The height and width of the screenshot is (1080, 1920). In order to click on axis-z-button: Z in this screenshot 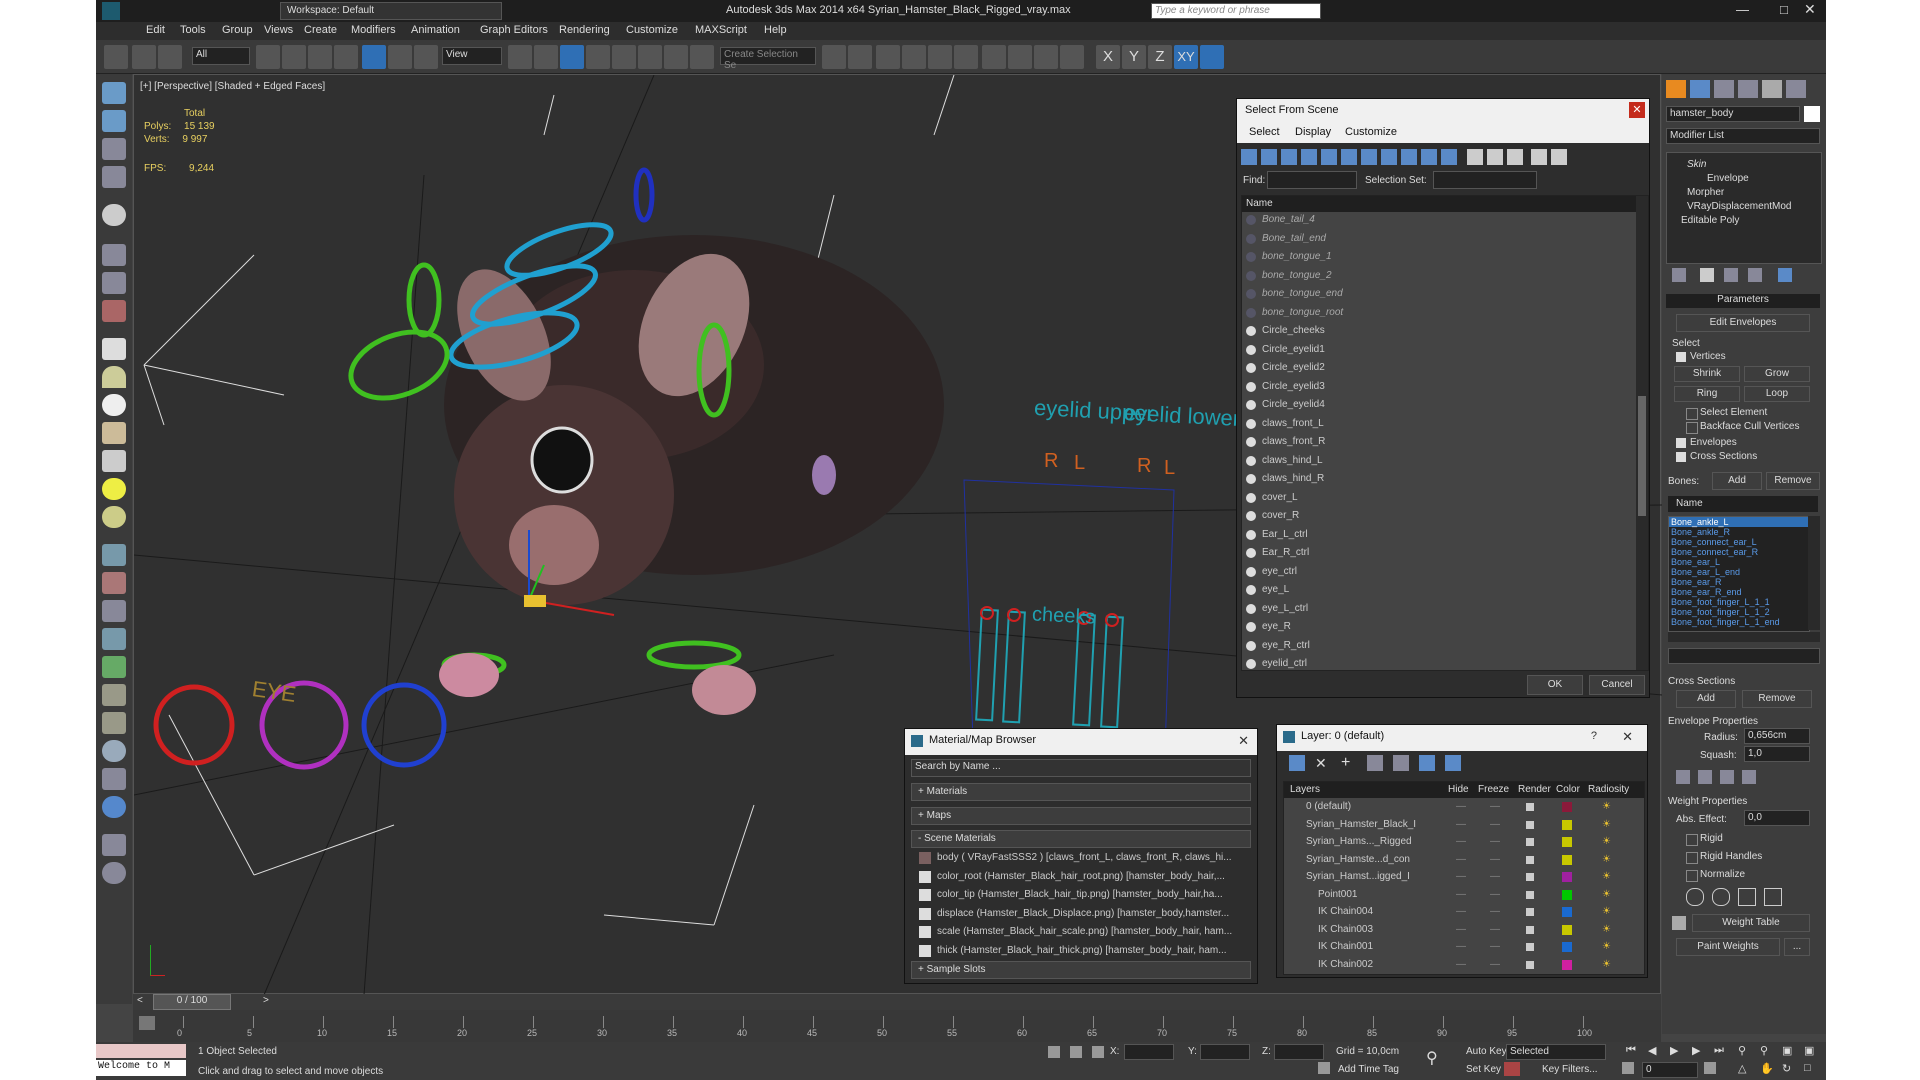, I will do `click(1160, 57)`.